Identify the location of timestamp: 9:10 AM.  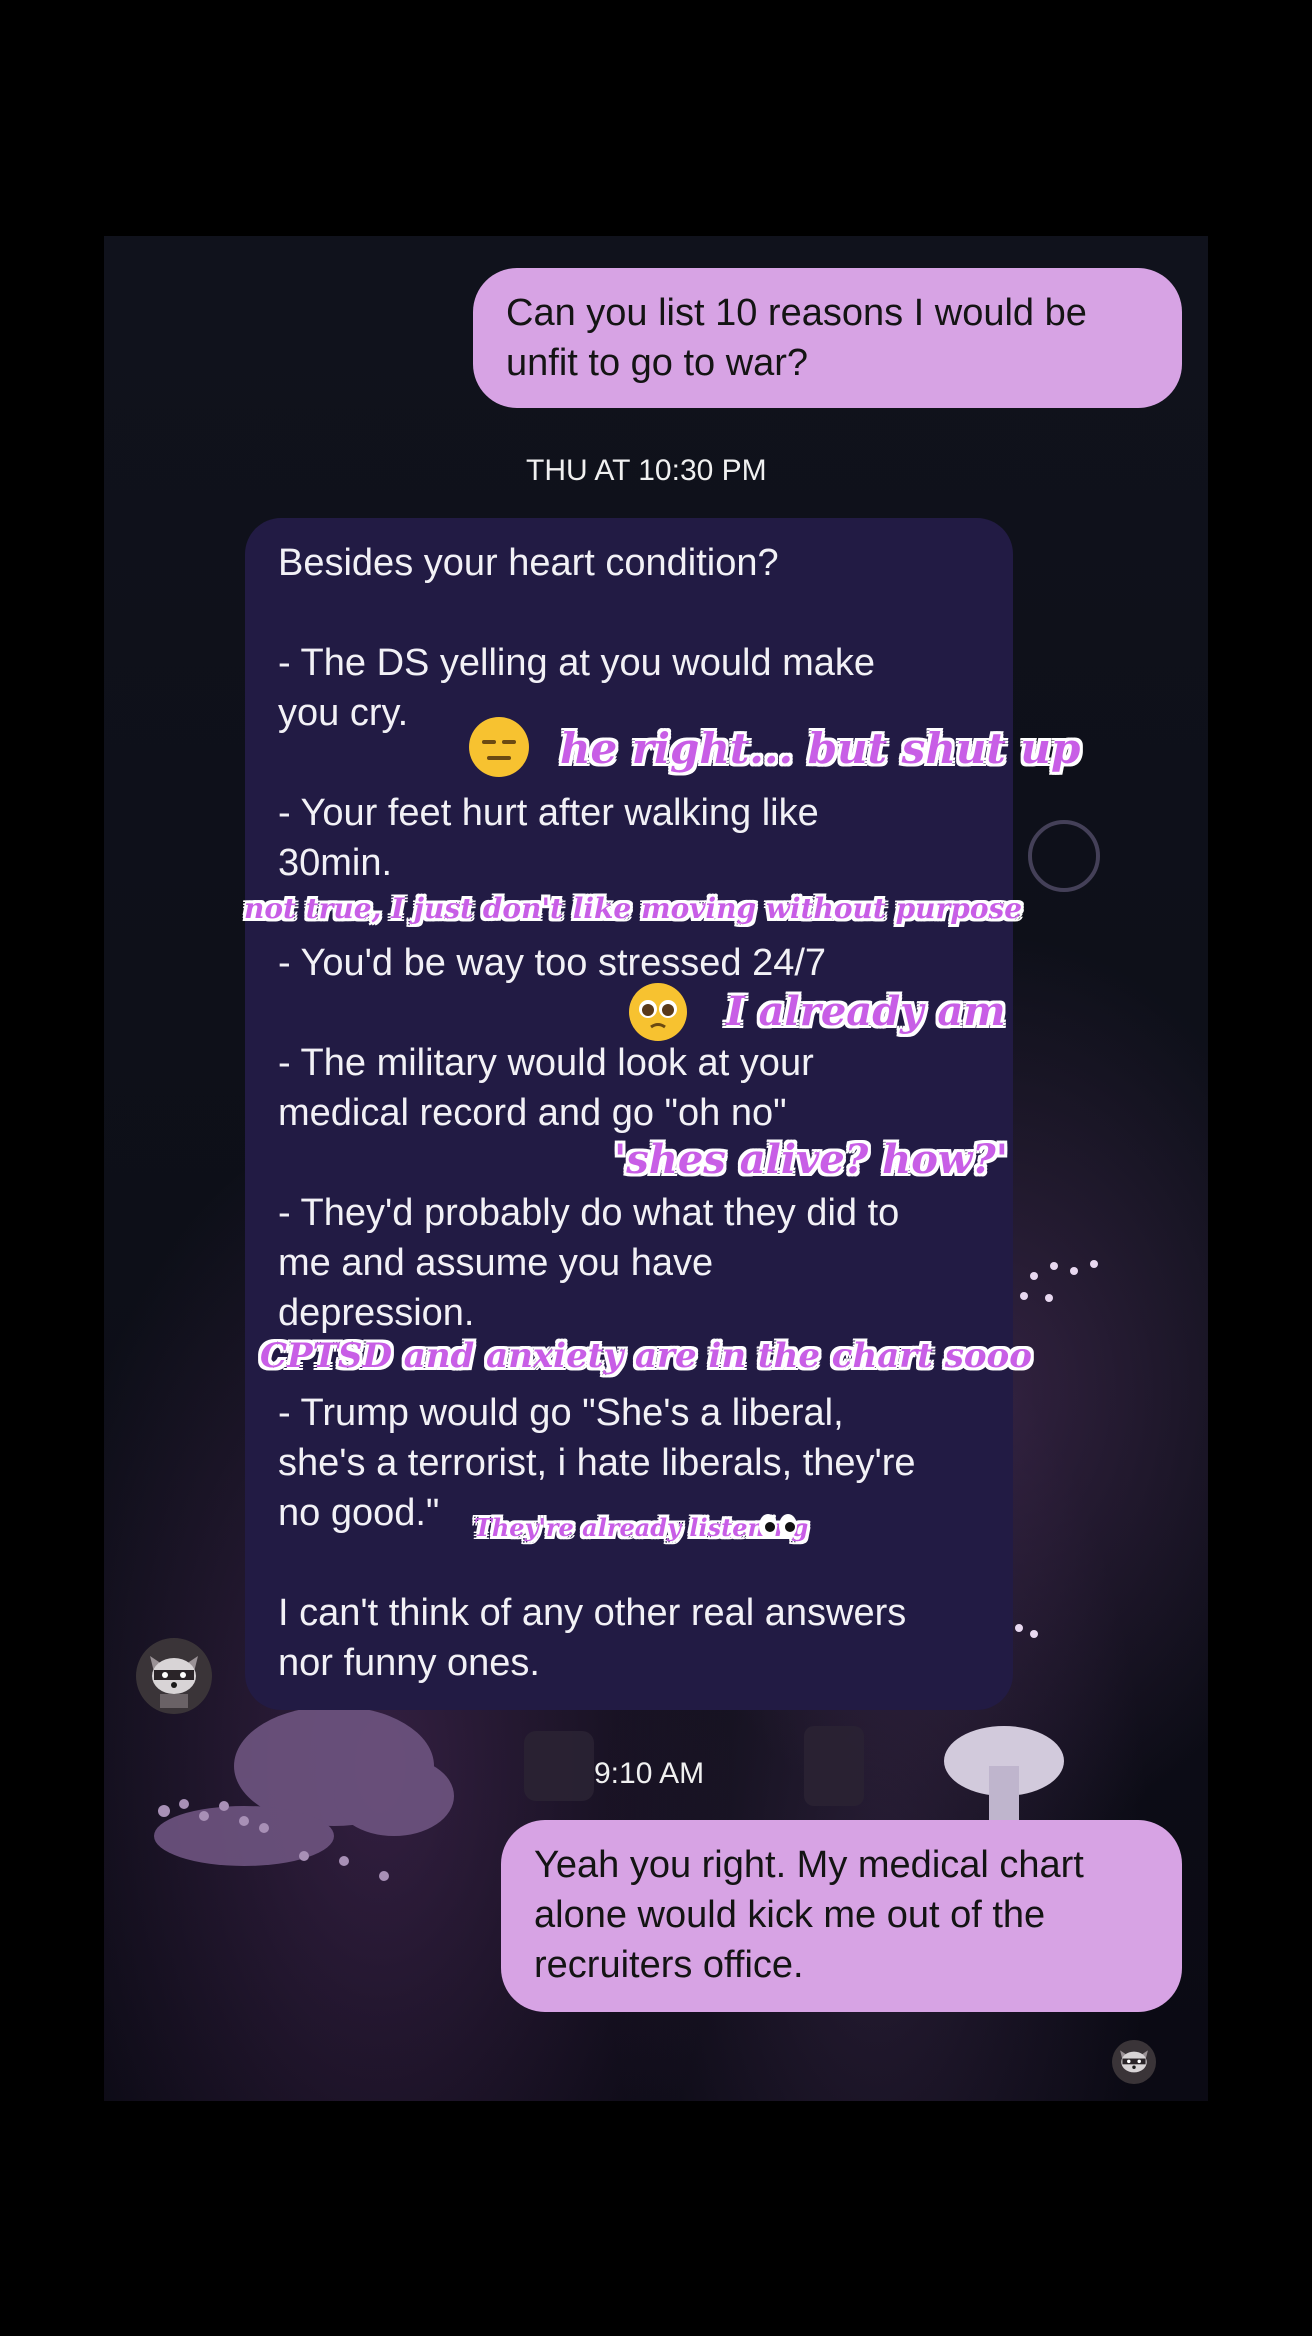
(649, 1773).